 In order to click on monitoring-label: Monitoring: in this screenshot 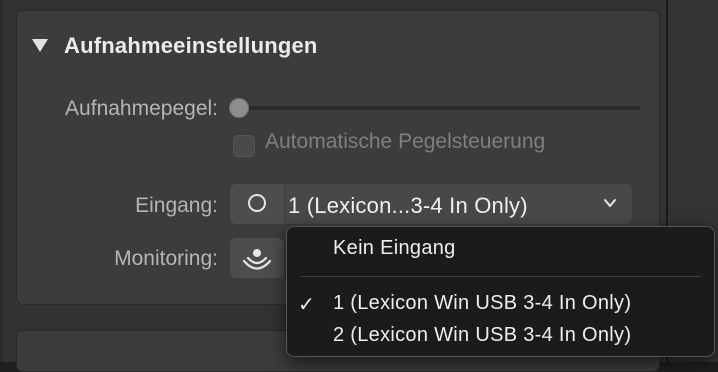, I will do `click(166, 258)`.